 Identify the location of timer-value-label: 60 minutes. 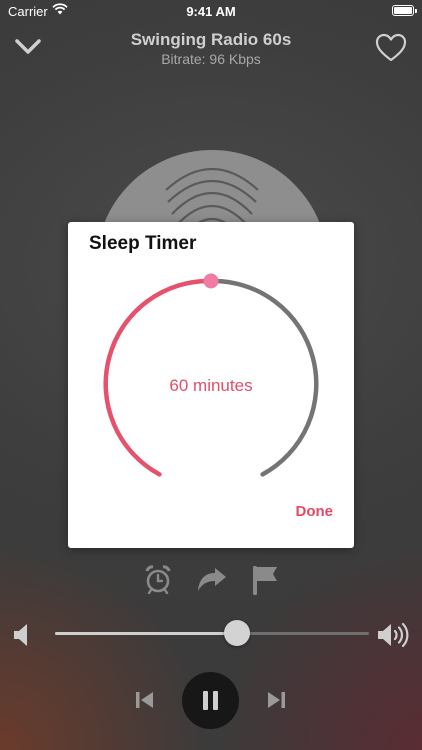
(211, 385).